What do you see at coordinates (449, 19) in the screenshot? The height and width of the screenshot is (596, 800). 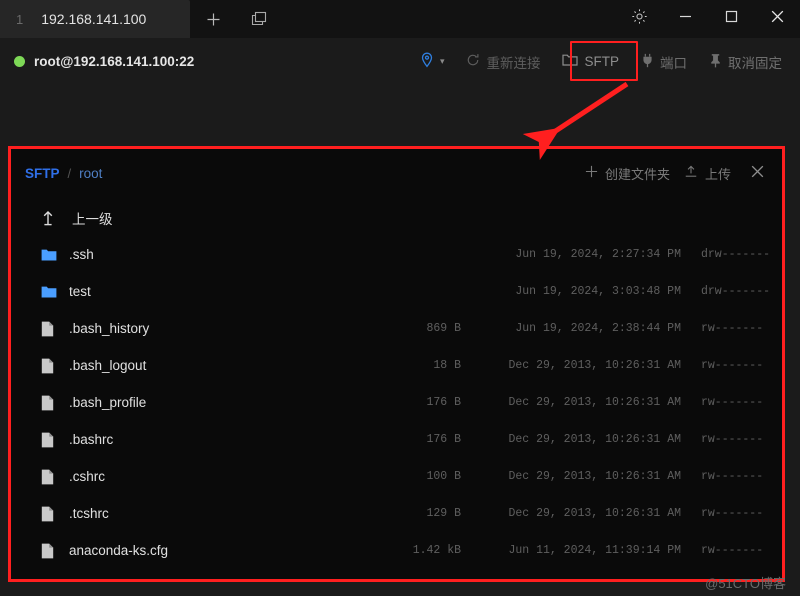 I see `titlebar-spacer` at bounding box center [449, 19].